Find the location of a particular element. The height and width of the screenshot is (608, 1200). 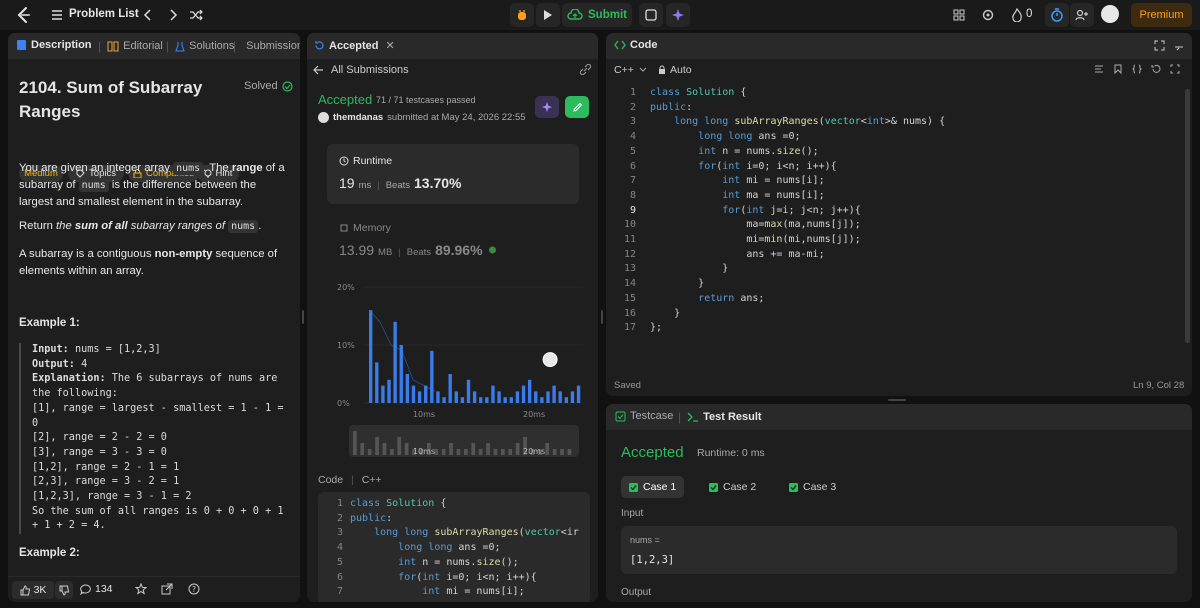

ai-analyze-button is located at coordinates (547, 107).